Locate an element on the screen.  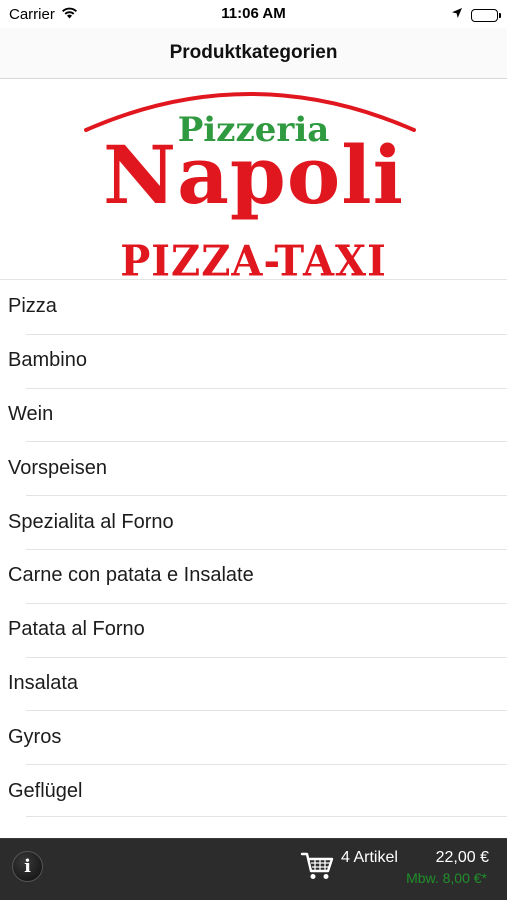
clock: 11:06 AM is located at coordinates (253, 13).